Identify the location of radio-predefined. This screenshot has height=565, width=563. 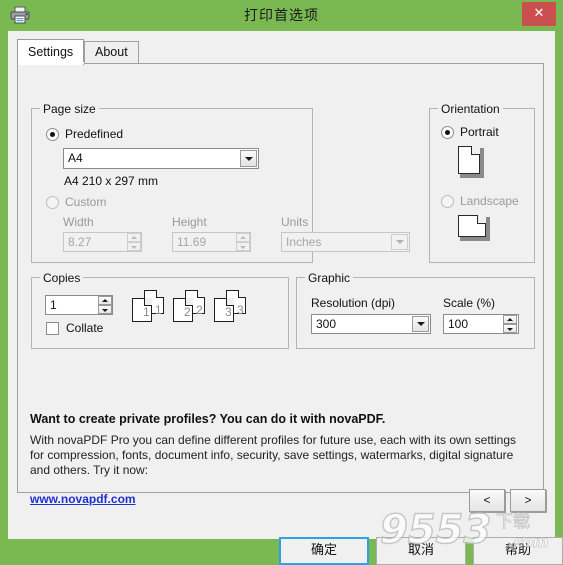
(52, 134).